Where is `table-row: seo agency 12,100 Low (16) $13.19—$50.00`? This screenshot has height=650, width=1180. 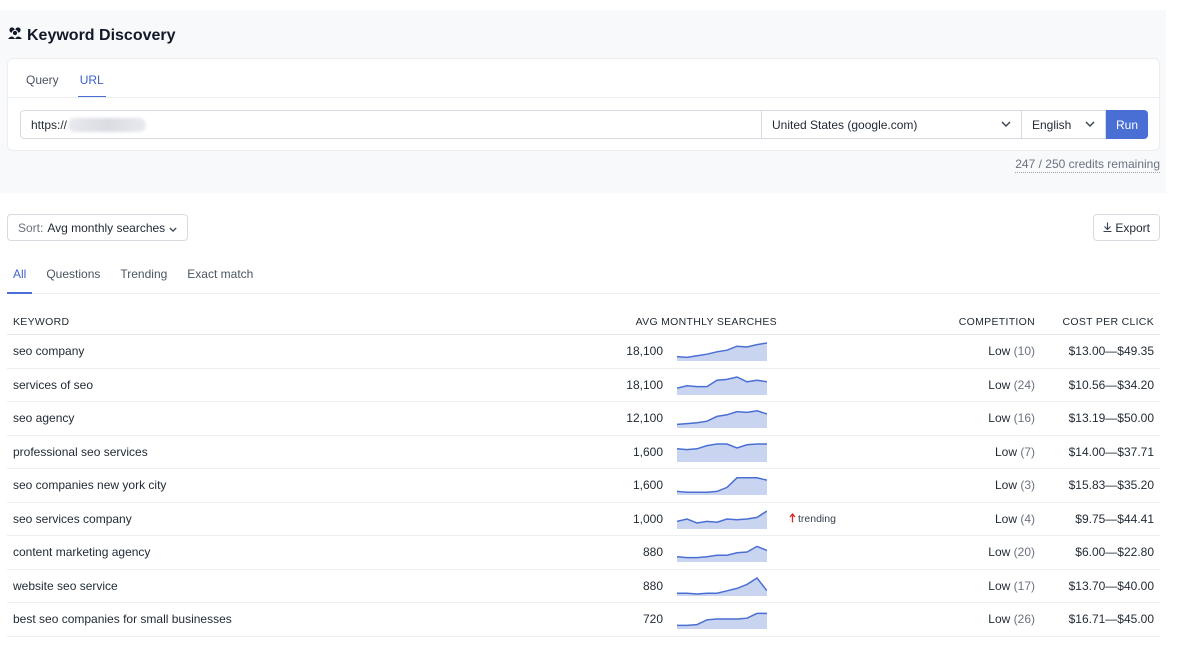 table-row: seo agency 12,100 Low (16) $13.19—$50.00 is located at coordinates (583, 418).